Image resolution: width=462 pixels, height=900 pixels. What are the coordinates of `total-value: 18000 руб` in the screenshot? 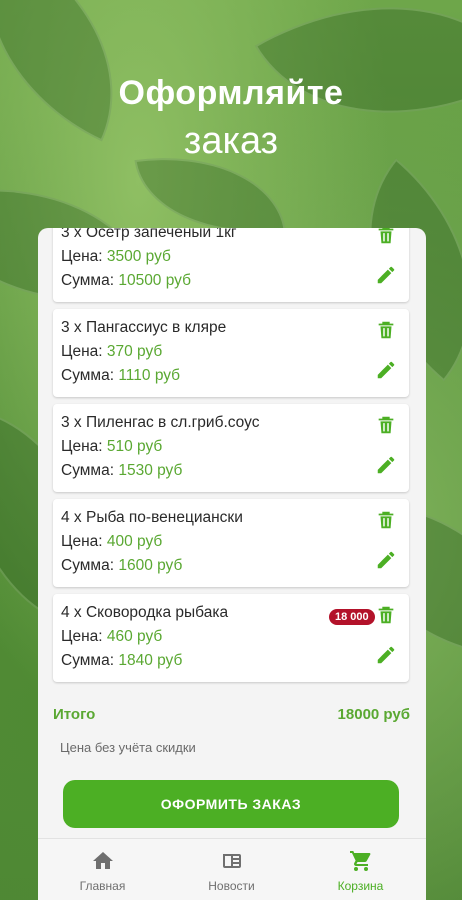 It's located at (373, 714).